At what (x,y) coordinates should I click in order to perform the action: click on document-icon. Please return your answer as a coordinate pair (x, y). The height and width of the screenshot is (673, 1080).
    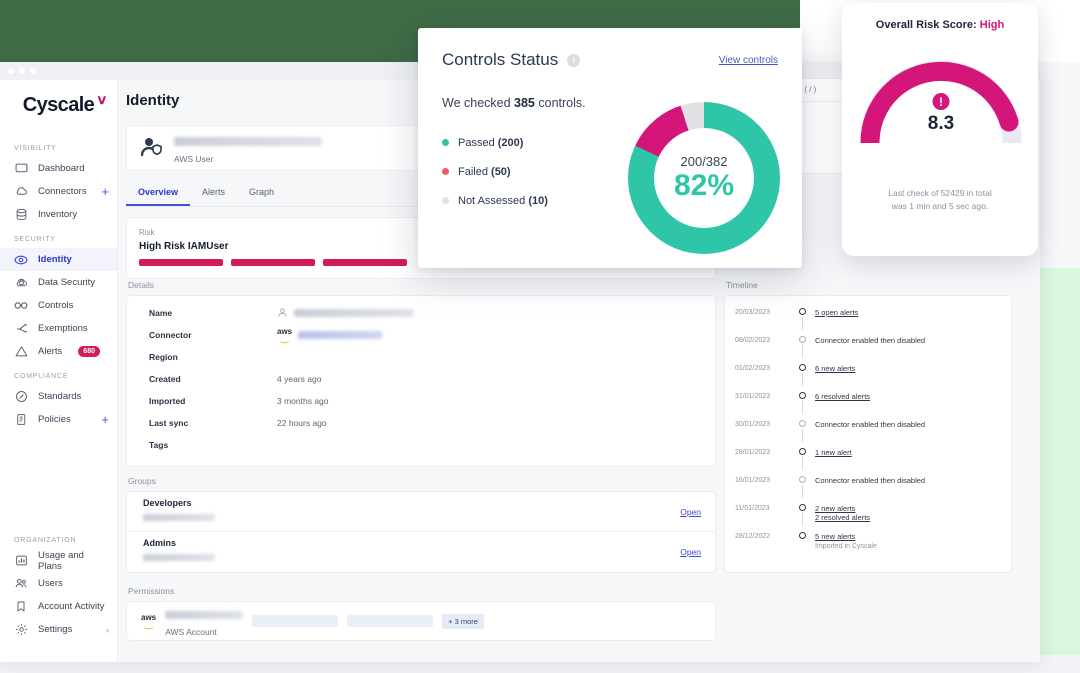
    Looking at the image, I should click on (21, 420).